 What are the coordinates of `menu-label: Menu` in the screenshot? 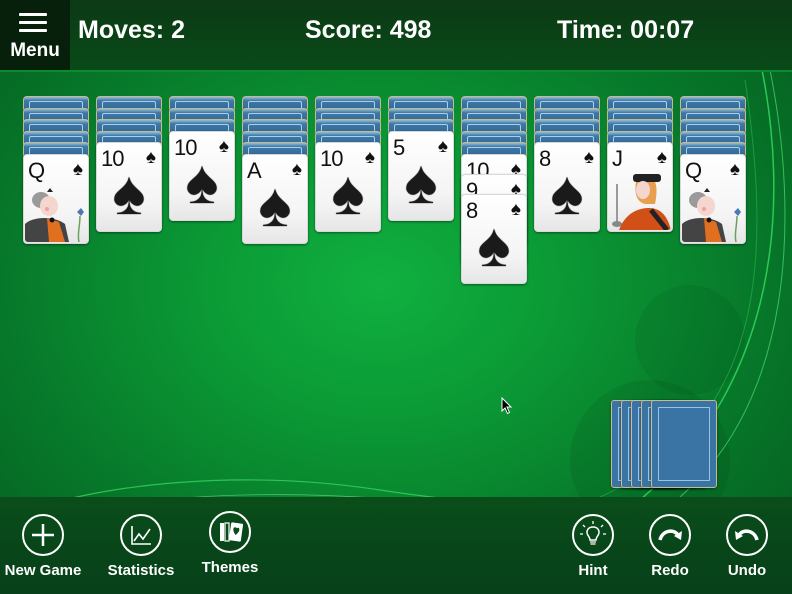 It's located at (35, 50).